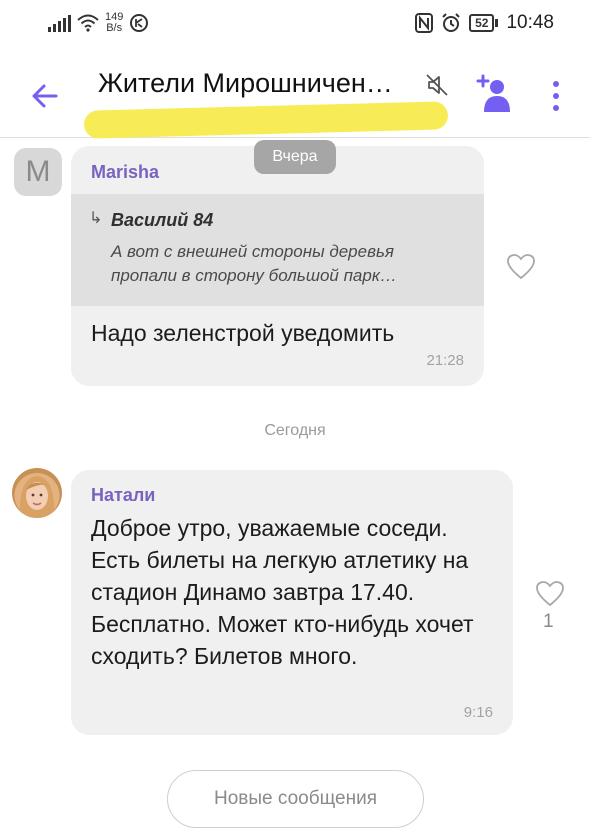 The image size is (590, 838). What do you see at coordinates (125, 172) in the screenshot?
I see `sender-name: Marisha` at bounding box center [125, 172].